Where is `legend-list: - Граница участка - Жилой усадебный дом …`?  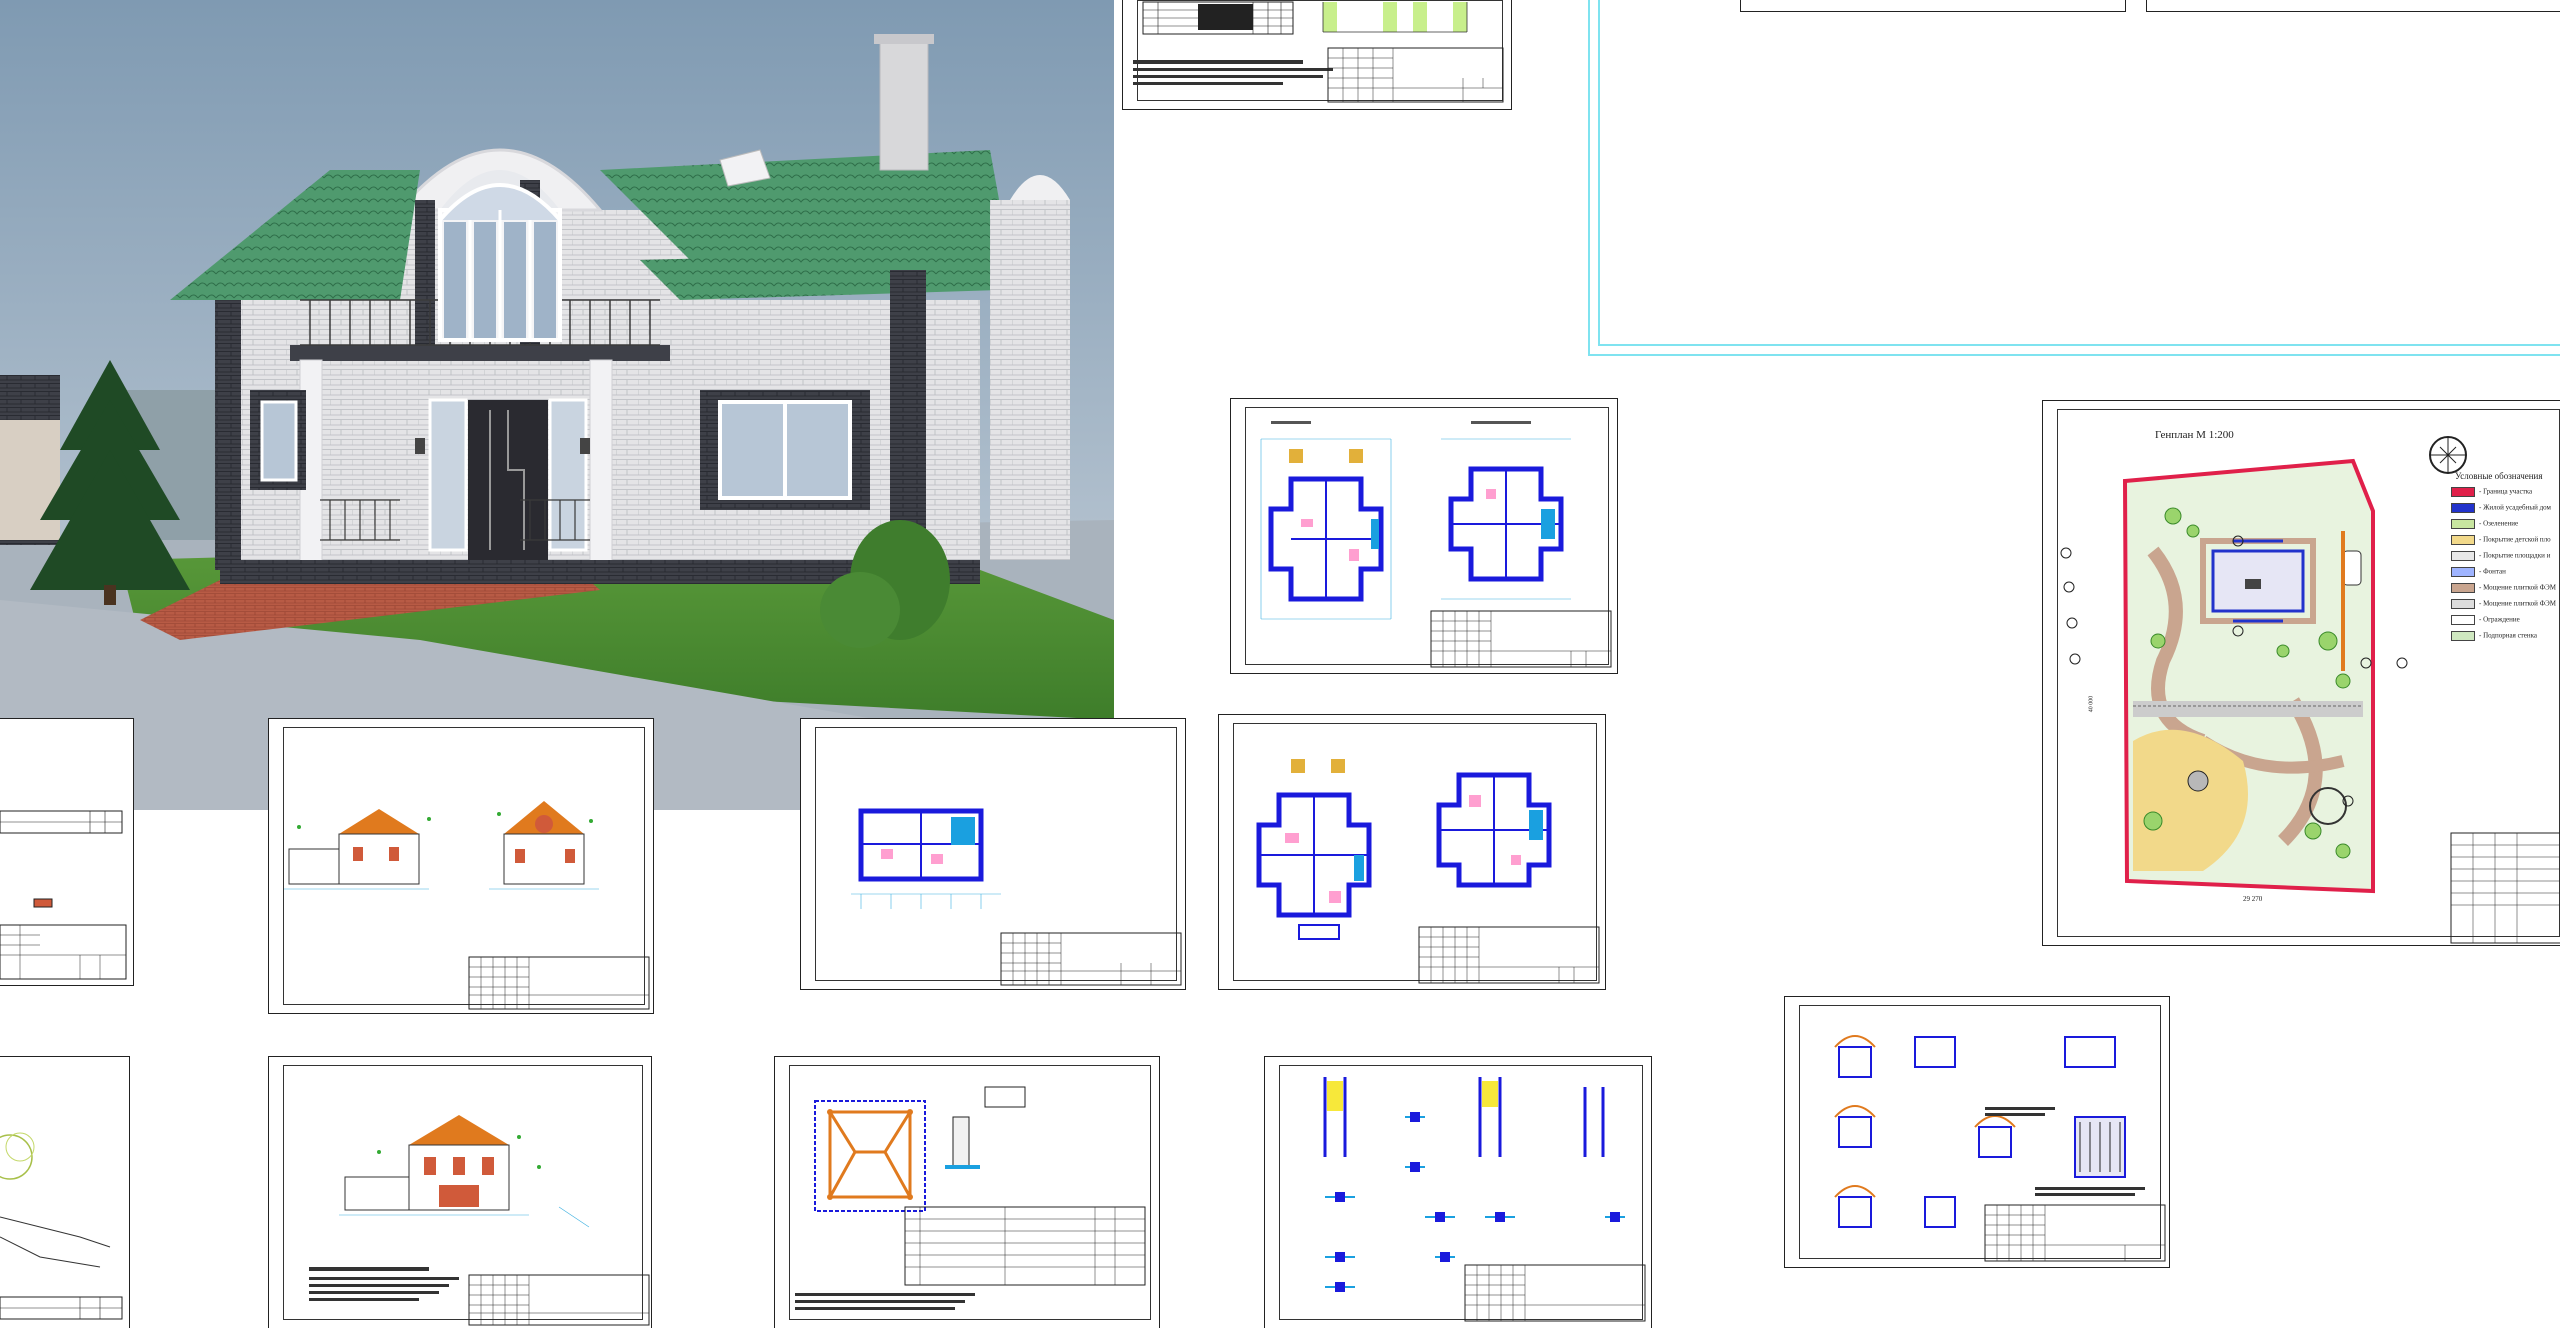
legend-list: - Граница участка - Жилой усадебный дом … is located at coordinates (2503, 567).